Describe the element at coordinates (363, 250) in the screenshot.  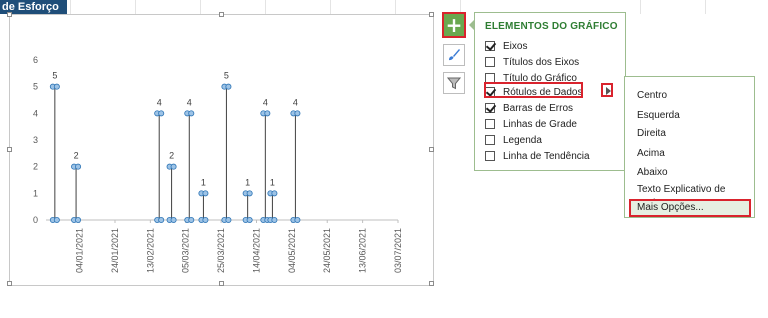
I see `x-tick-label: 13/06/2021` at that location.